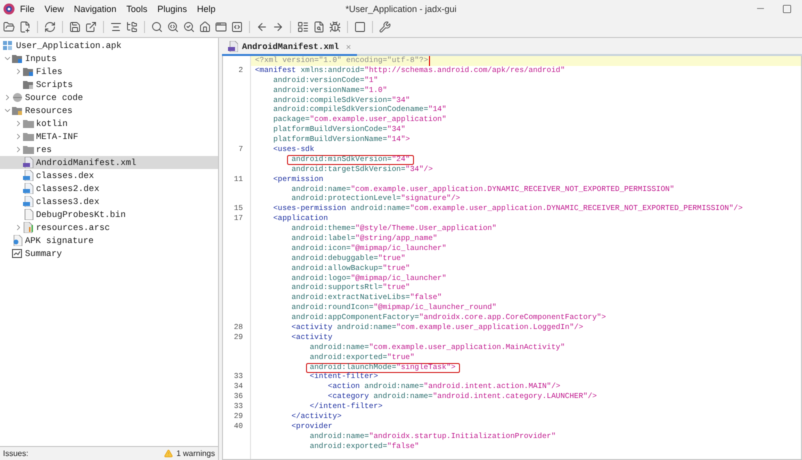 The width and height of the screenshot is (802, 460). I want to click on menu-item: Plugins, so click(172, 9).